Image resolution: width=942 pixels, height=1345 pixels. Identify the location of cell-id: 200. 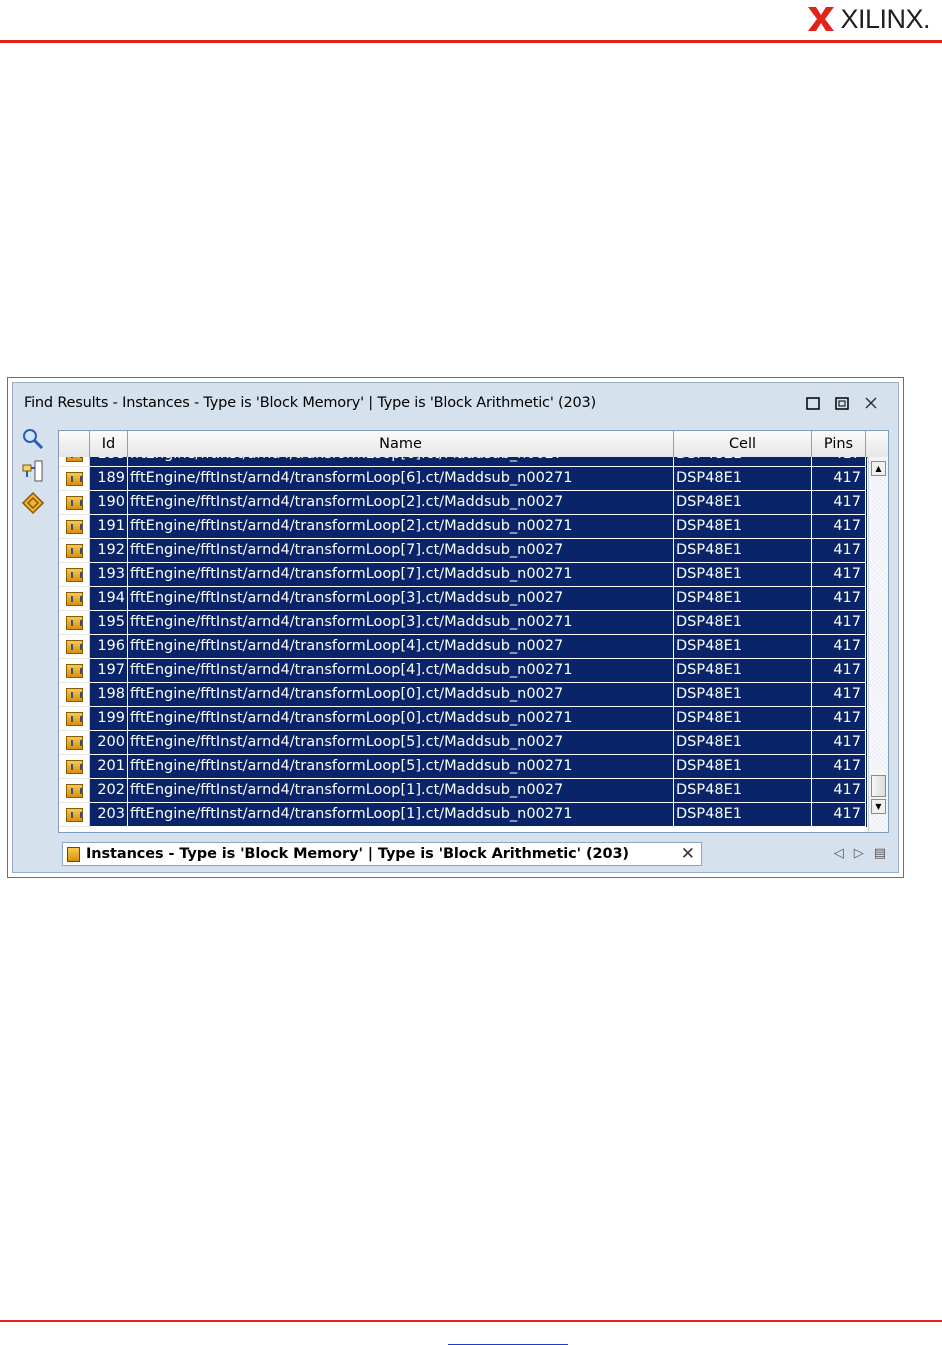
(109, 743).